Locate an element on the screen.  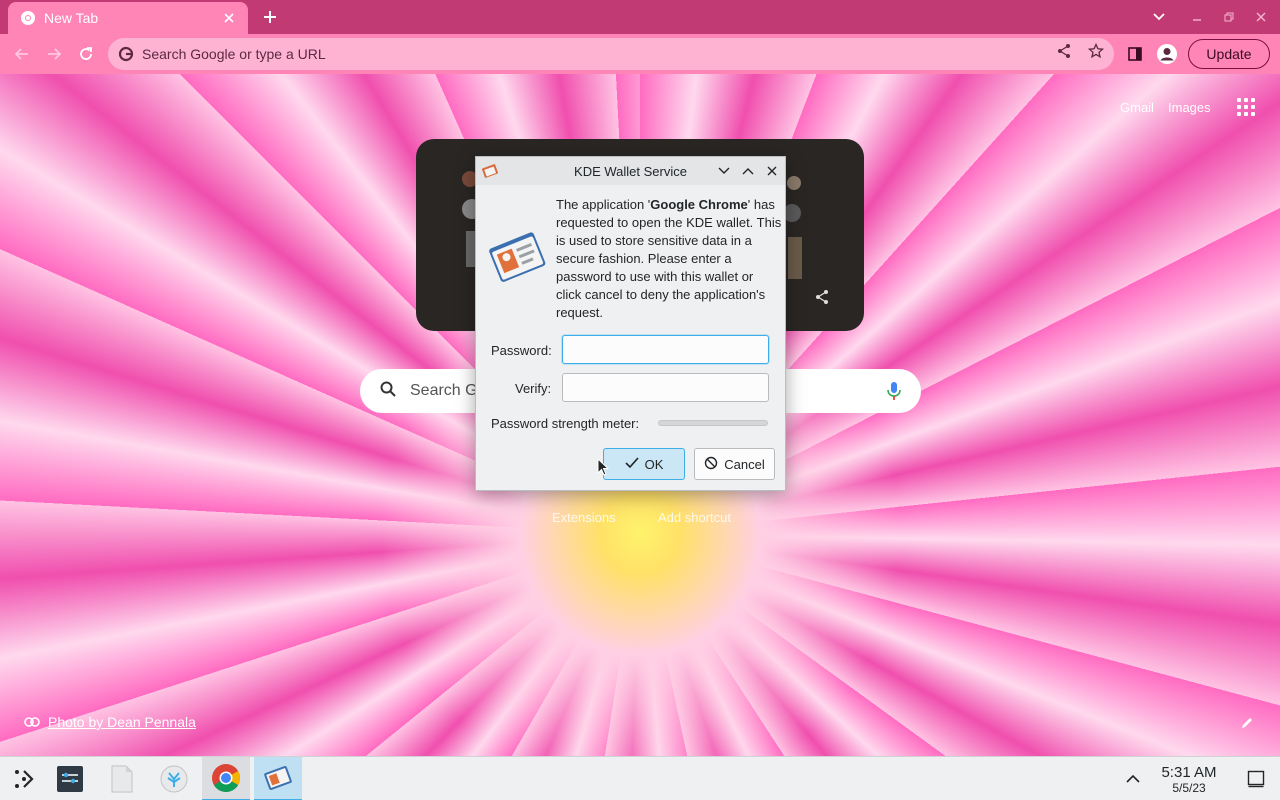
password-strength-meter is located at coordinates (713, 423).